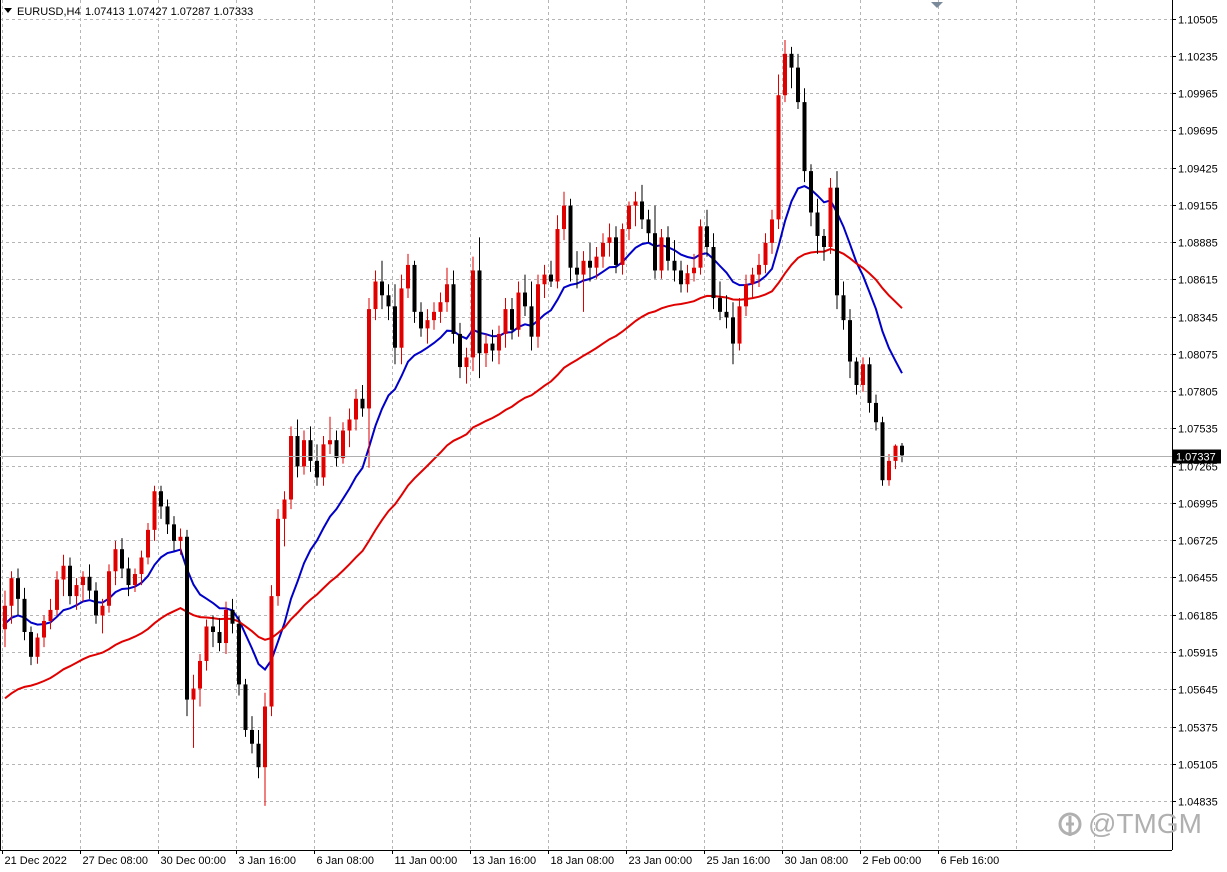  What do you see at coordinates (1198, 729) in the screenshot?
I see `y-tick-label: 1.05375` at bounding box center [1198, 729].